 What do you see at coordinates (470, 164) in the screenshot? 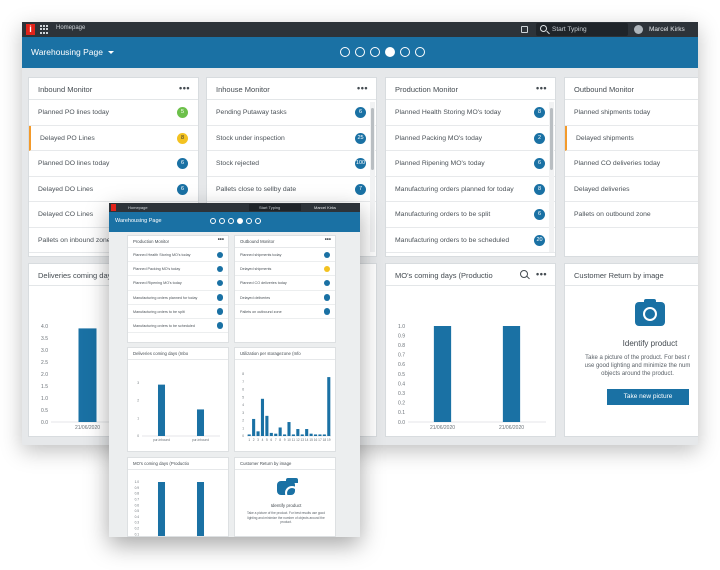
I see `monitor-row: Planned Ripening MO's today 6` at bounding box center [470, 164].